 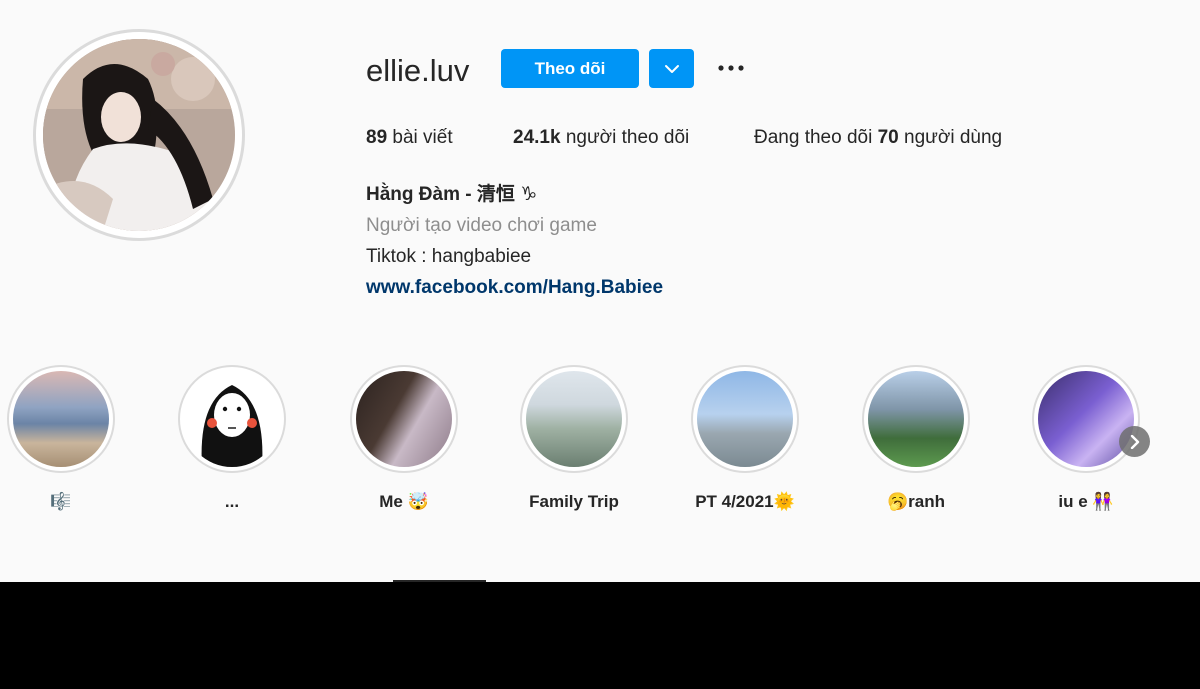 What do you see at coordinates (745, 501) in the screenshot?
I see `highlight-label: PT 4/2021🌞` at bounding box center [745, 501].